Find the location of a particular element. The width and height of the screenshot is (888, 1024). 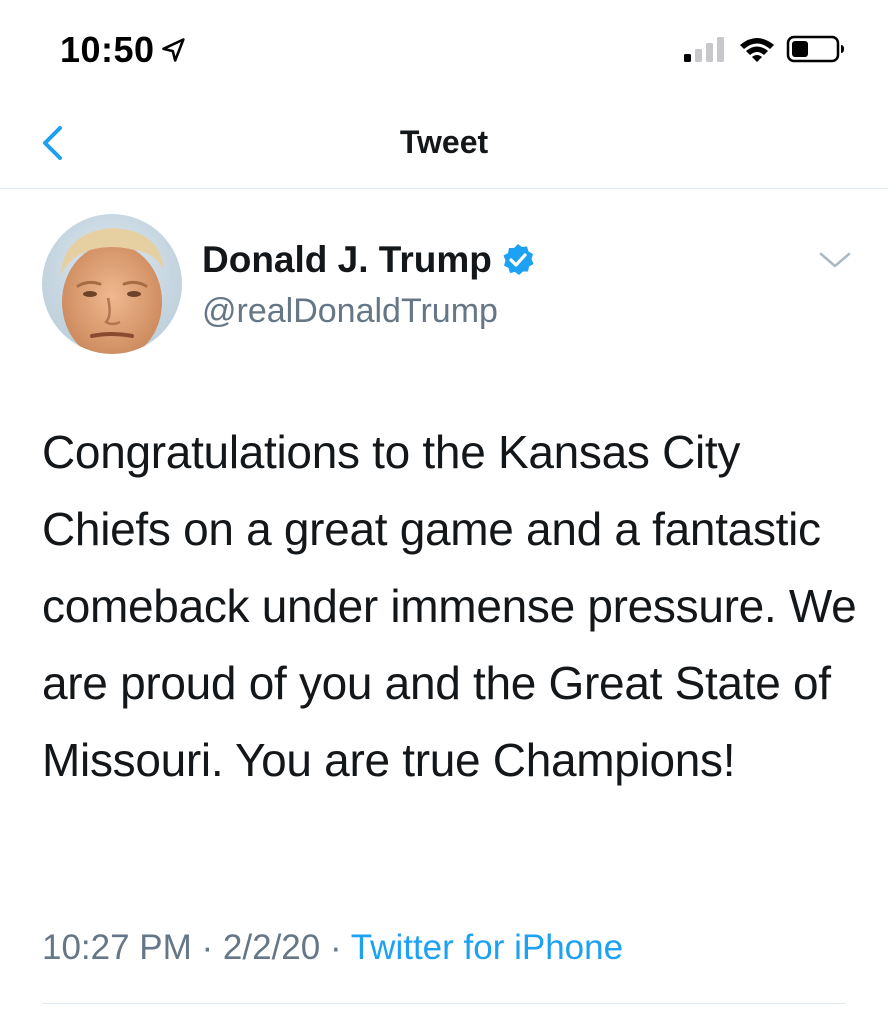

status-time: 10:50 is located at coordinates (107, 49).